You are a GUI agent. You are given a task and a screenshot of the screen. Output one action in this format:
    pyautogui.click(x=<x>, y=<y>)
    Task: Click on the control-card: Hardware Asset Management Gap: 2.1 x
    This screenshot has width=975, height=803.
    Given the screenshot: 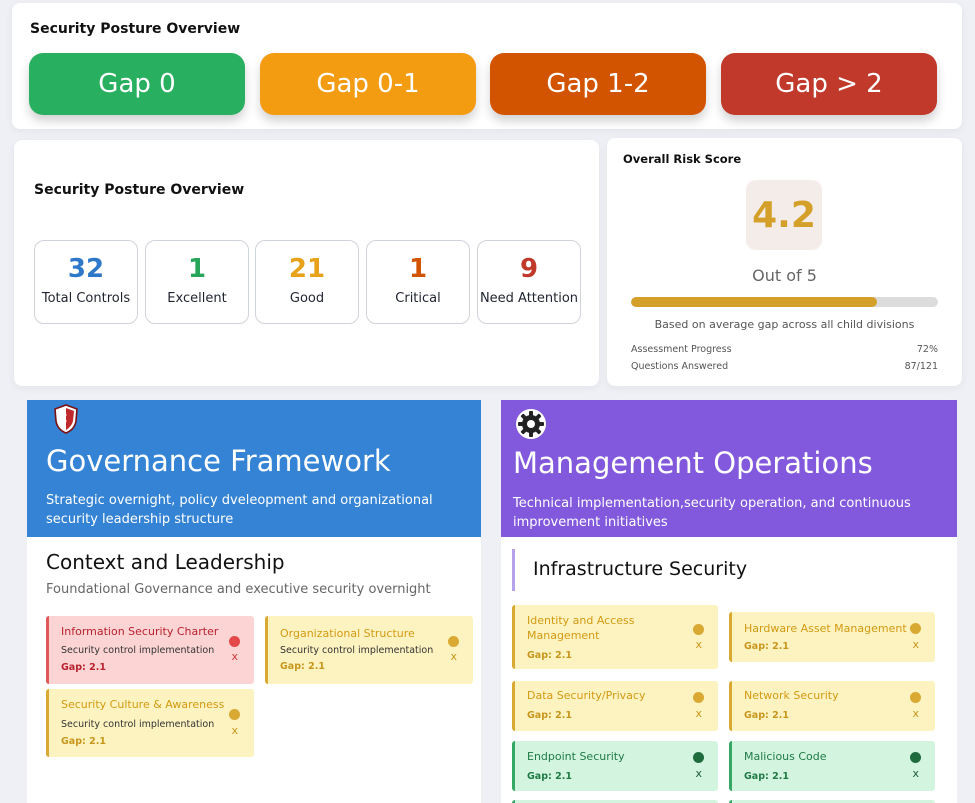 What is the action you would take?
    pyautogui.click(x=832, y=637)
    